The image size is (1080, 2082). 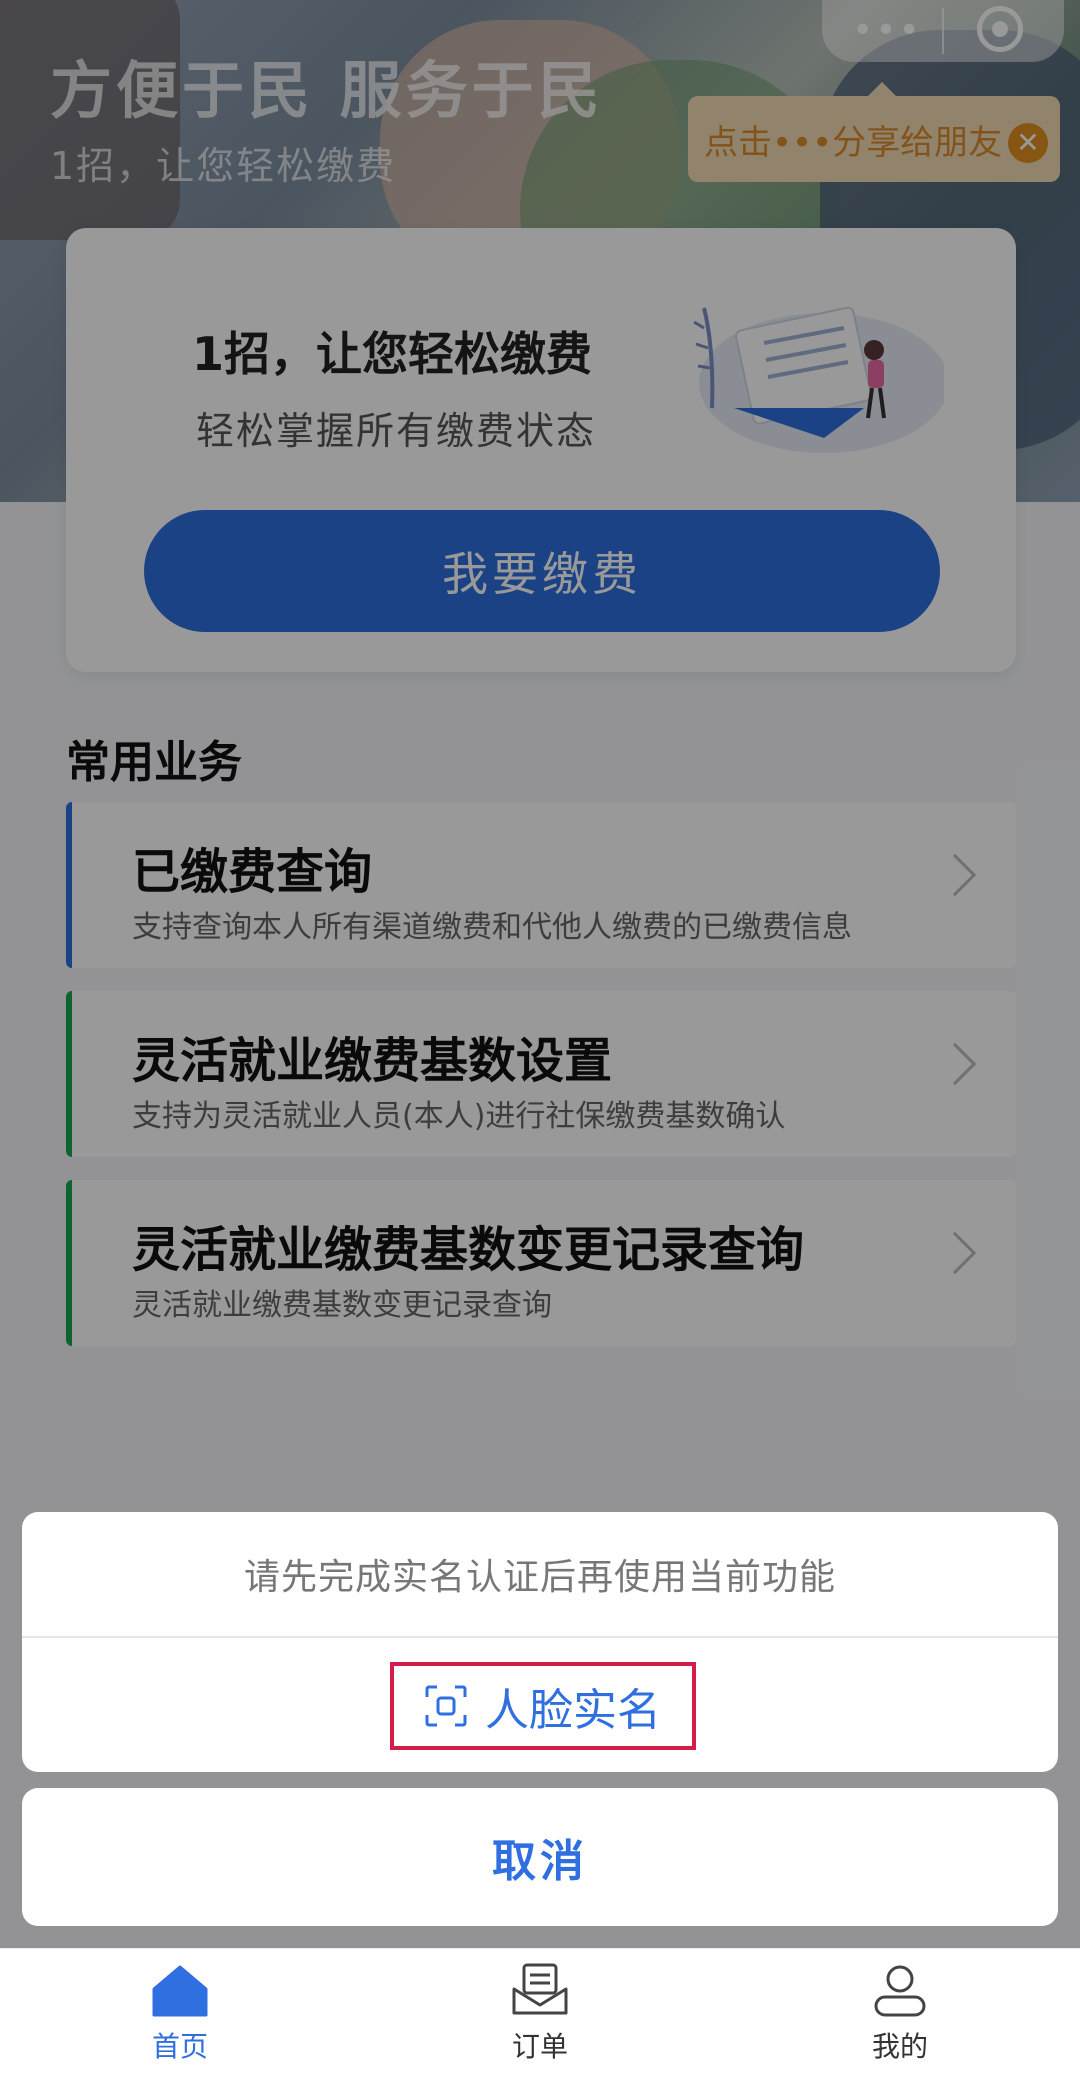 What do you see at coordinates (180, 1991) in the screenshot?
I see `home-icon` at bounding box center [180, 1991].